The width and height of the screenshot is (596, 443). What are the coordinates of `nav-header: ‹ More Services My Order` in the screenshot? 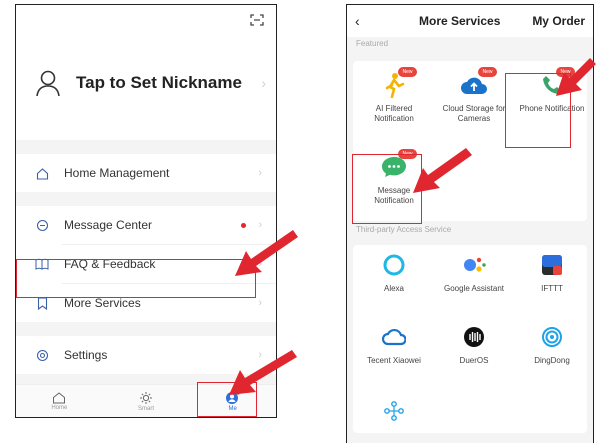 It's located at (470, 21).